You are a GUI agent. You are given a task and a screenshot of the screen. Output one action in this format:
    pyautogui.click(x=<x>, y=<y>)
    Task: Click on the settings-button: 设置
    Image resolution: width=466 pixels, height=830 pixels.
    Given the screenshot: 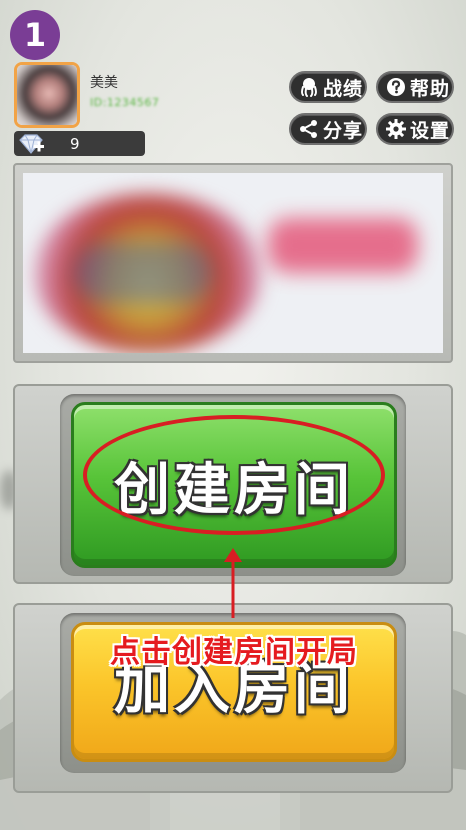 What is the action you would take?
    pyautogui.click(x=415, y=129)
    